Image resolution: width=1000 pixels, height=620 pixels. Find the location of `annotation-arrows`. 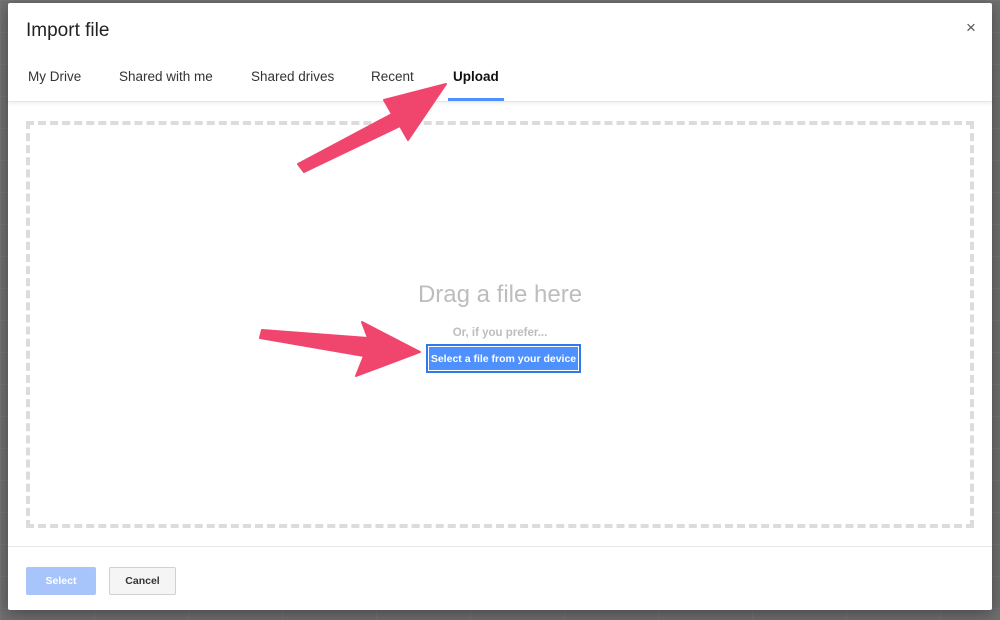

annotation-arrows is located at coordinates (353, 230).